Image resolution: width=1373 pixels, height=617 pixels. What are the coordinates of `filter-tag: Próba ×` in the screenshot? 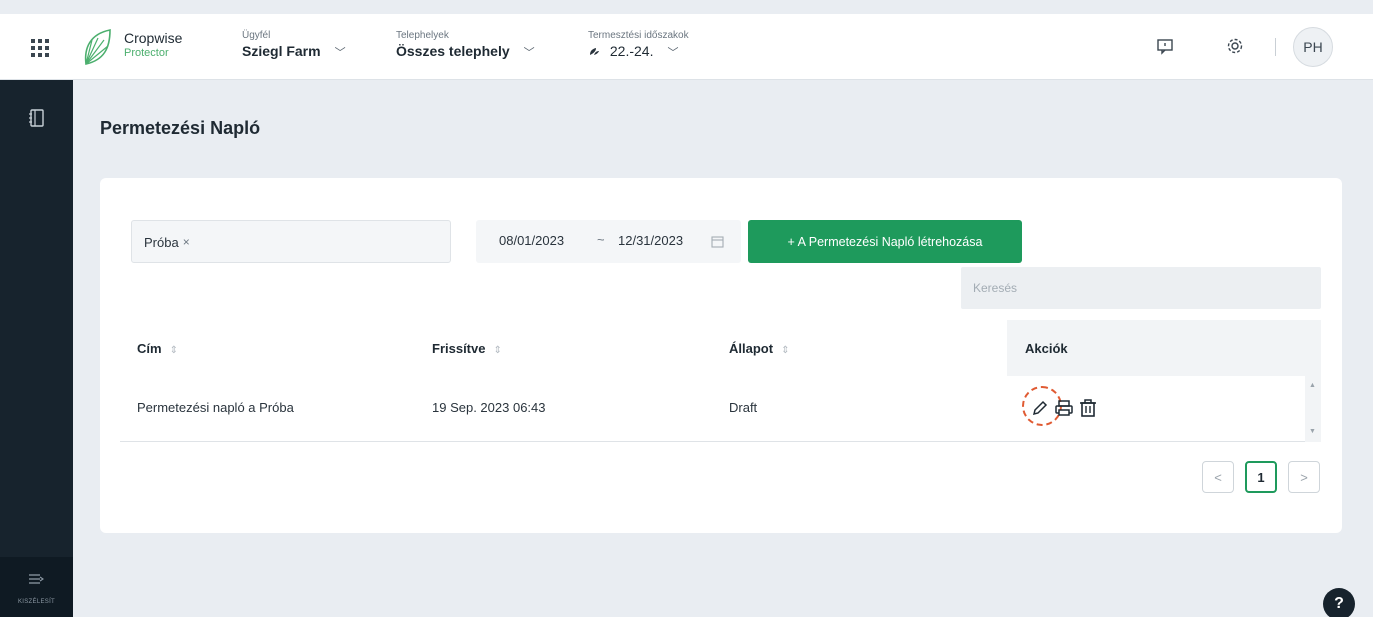 It's located at (167, 242).